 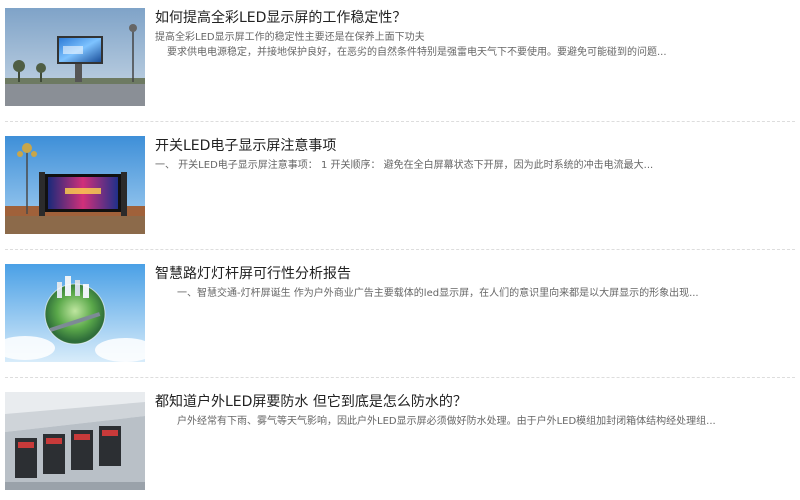 What do you see at coordinates (245, 146) in the screenshot?
I see `article-title: 开关LED电子显示屏注意事项` at bounding box center [245, 146].